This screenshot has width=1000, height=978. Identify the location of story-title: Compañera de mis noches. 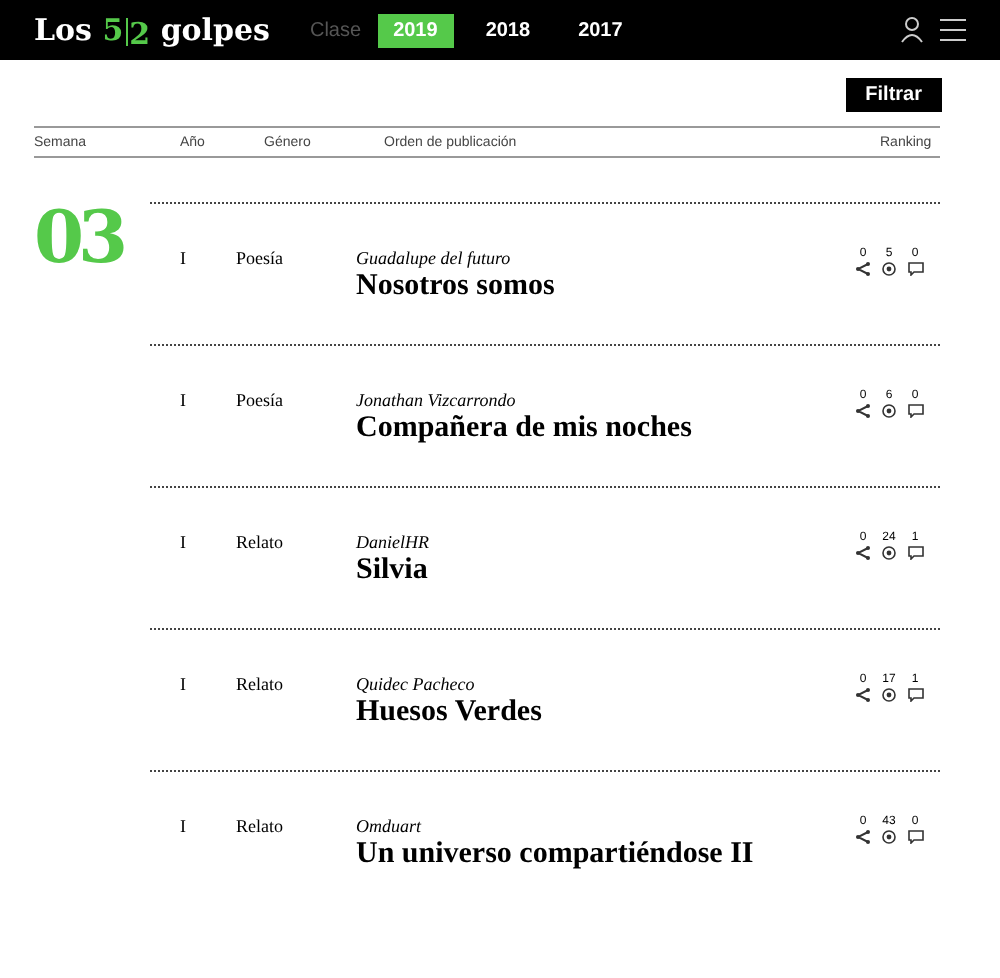
(605, 429).